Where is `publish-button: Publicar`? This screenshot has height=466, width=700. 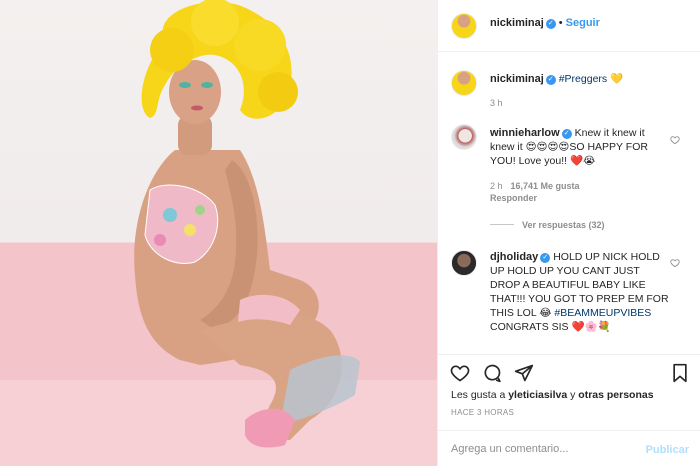
publish-button: Publicar is located at coordinates (667, 450).